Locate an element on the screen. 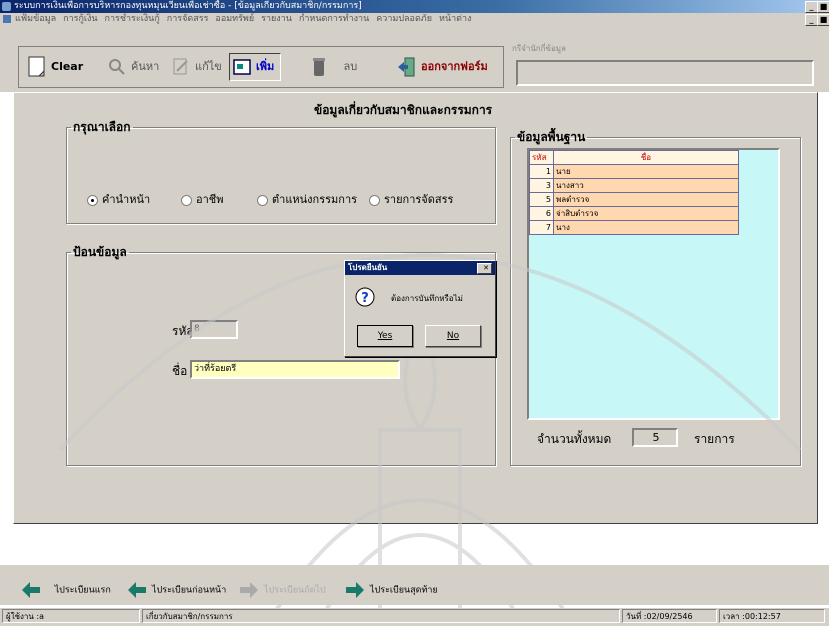  exit-form-button: ออกจากฟอร์ม is located at coordinates (442, 67).